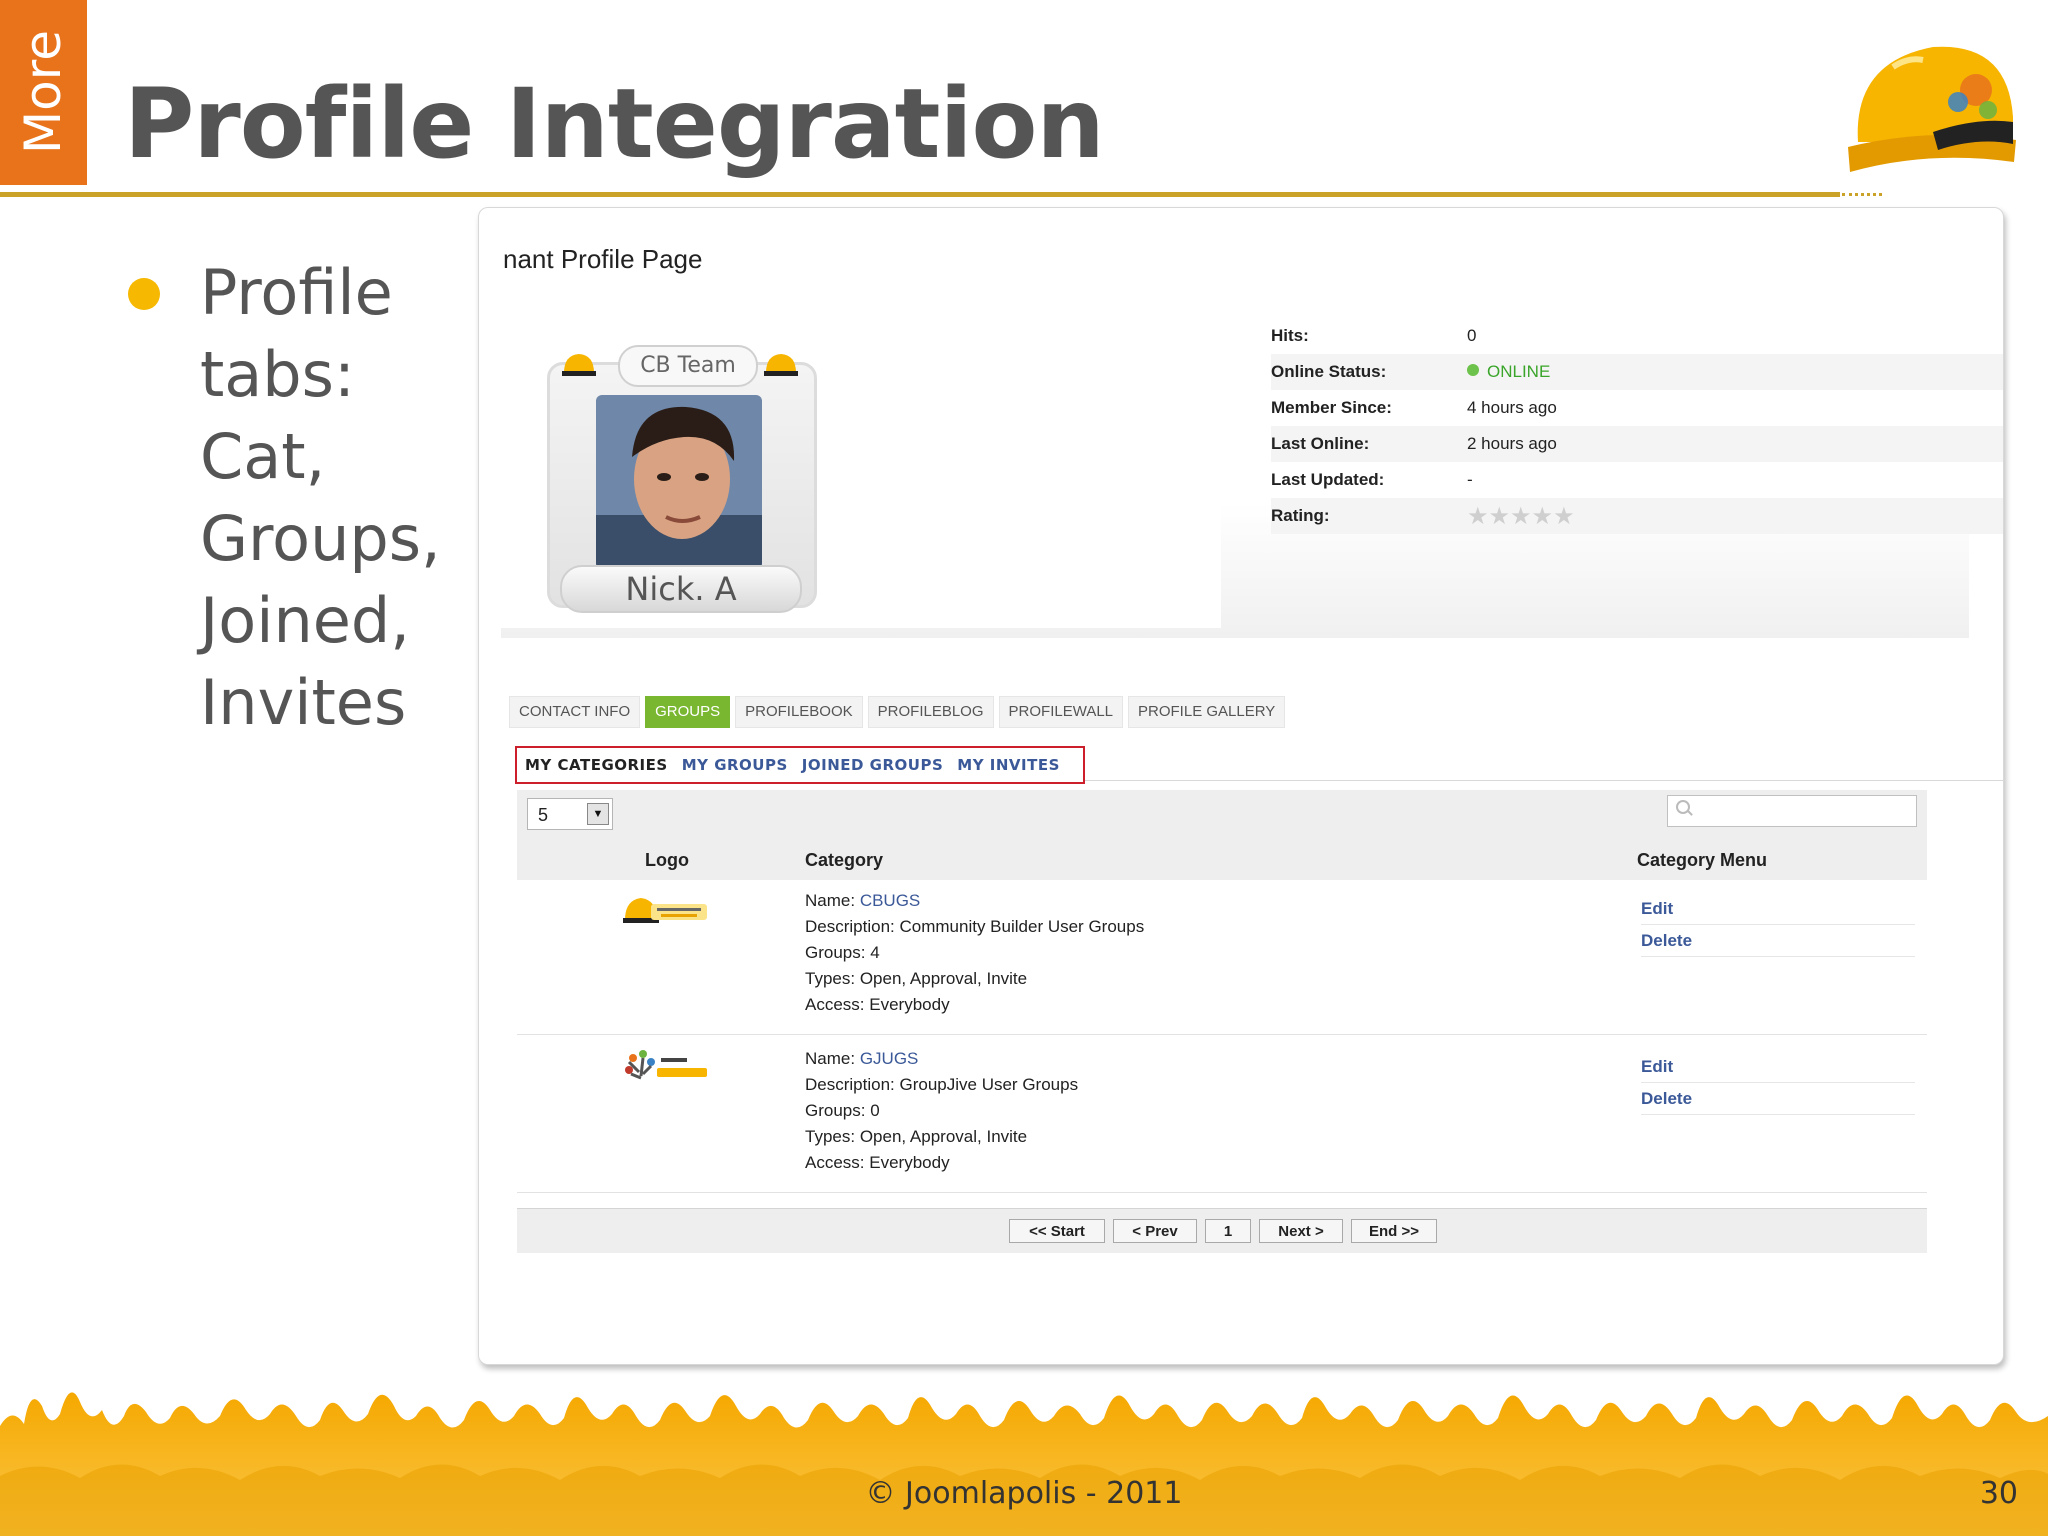 The image size is (2048, 1536). I want to click on info-label: Rating:, so click(1369, 516).